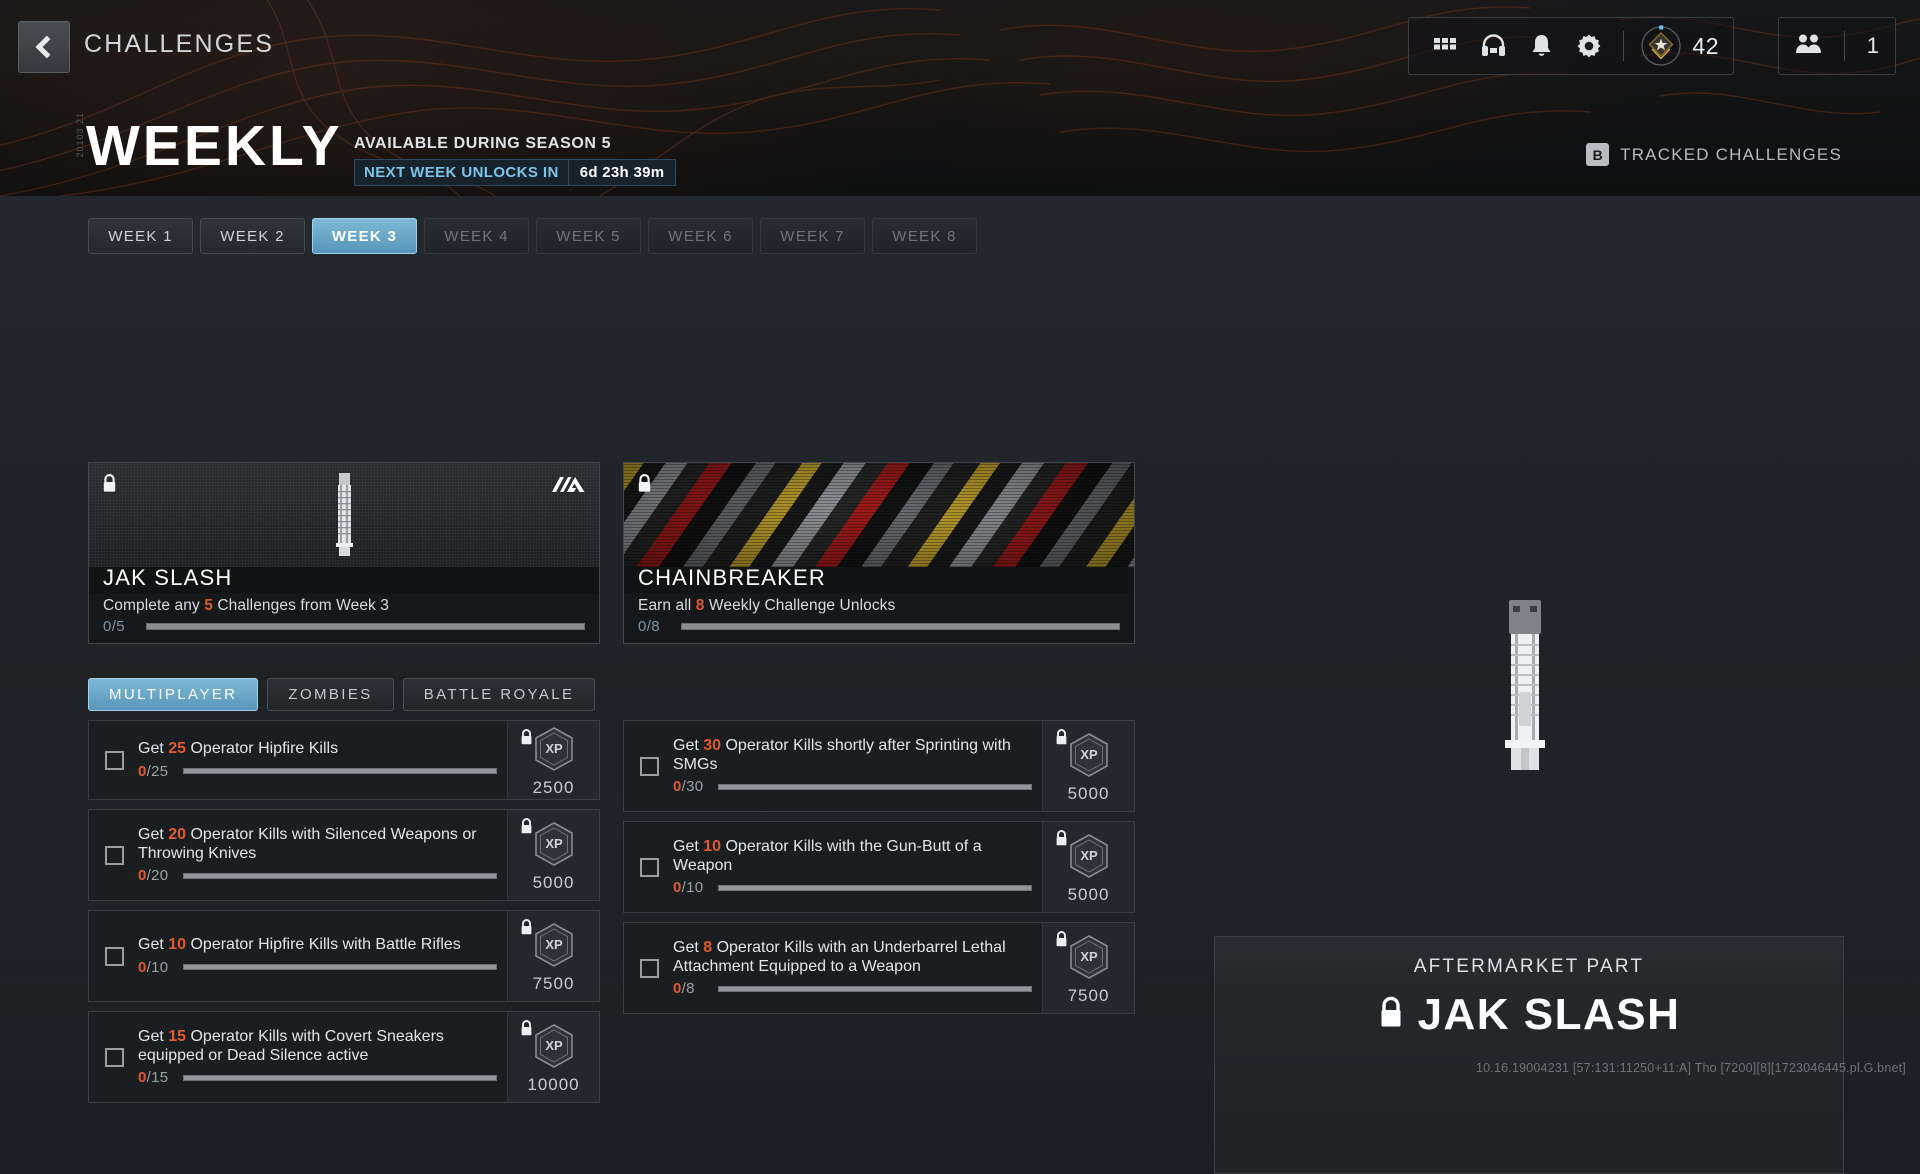 The width and height of the screenshot is (1920, 1174). What do you see at coordinates (649, 626) in the screenshot?
I see `reward-progress-text: 0/8` at bounding box center [649, 626].